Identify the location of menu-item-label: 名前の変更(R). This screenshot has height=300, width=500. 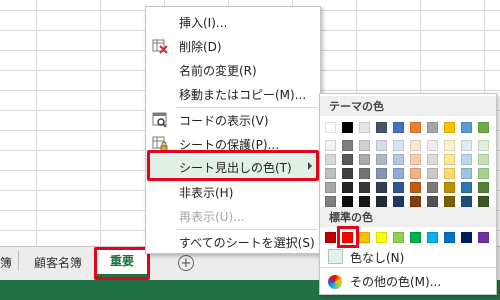
(218, 70).